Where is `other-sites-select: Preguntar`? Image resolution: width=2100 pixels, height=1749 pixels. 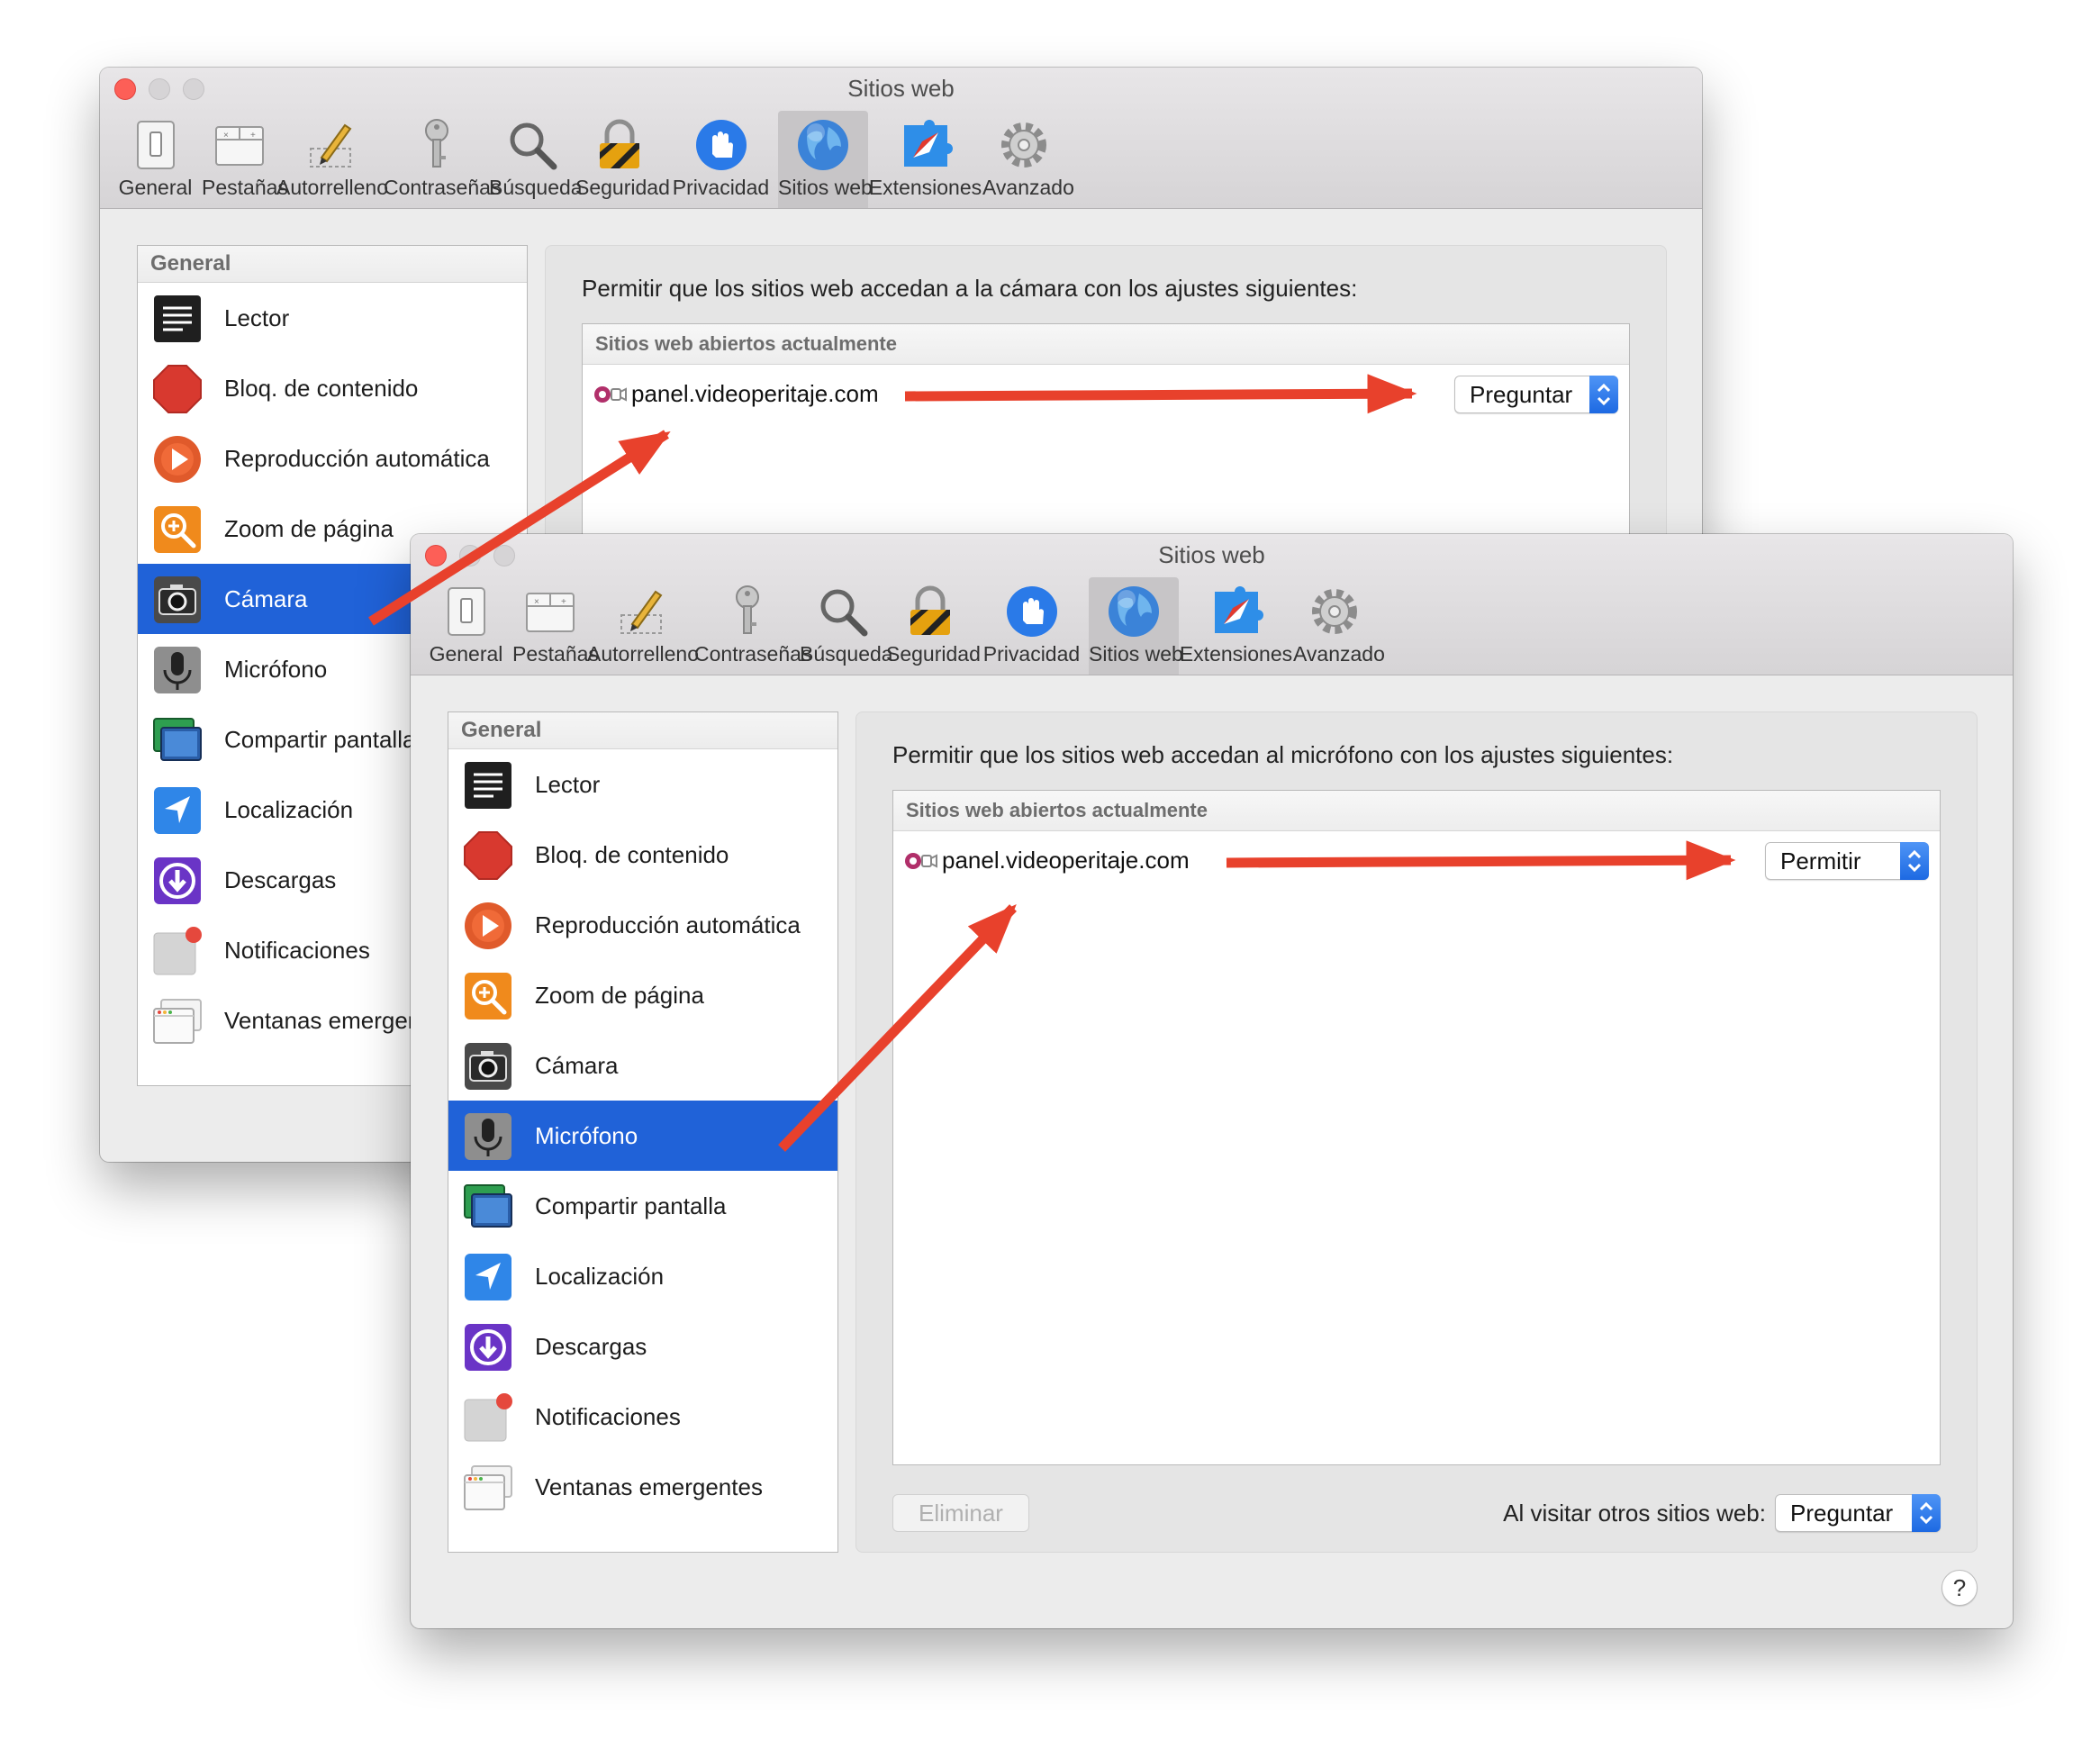 other-sites-select: Preguntar is located at coordinates (1858, 1513).